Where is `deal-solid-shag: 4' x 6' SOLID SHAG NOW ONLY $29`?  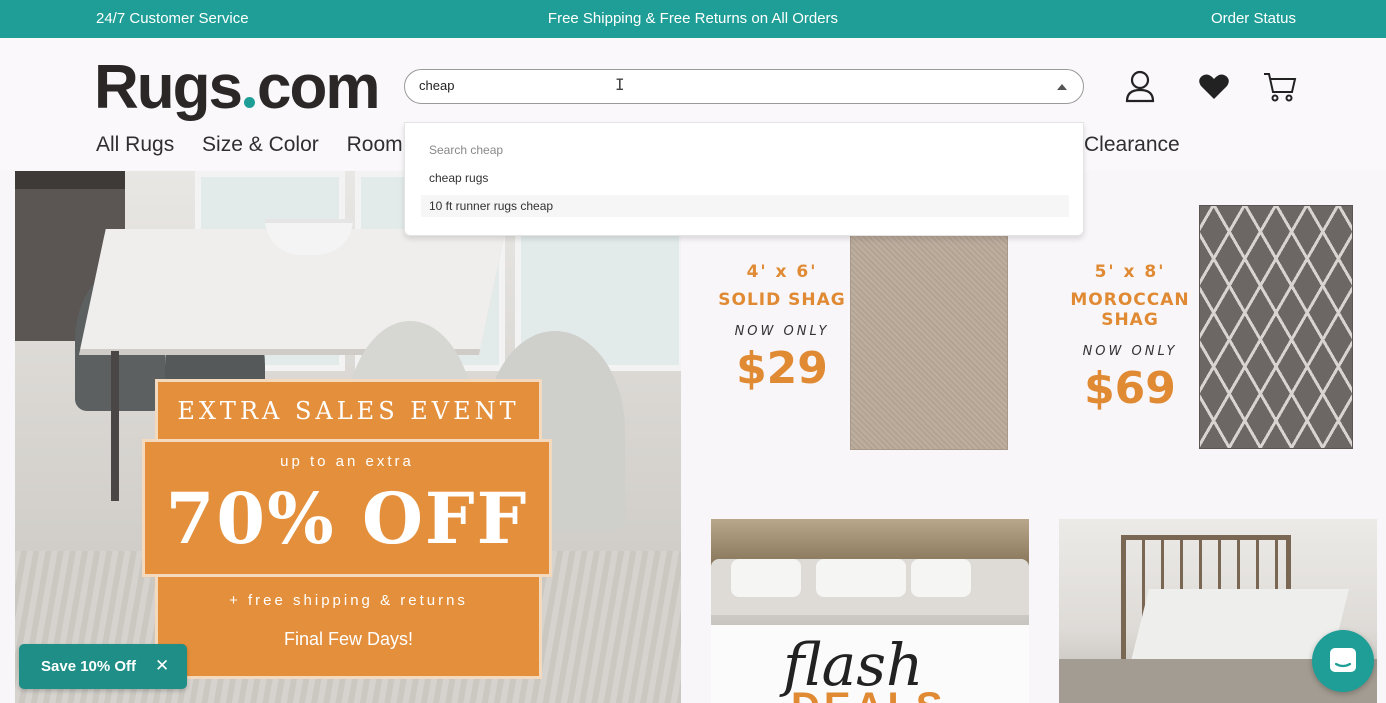 deal-solid-shag: 4' x 6' SOLID SHAG NOW ONLY $29 is located at coordinates (782, 328).